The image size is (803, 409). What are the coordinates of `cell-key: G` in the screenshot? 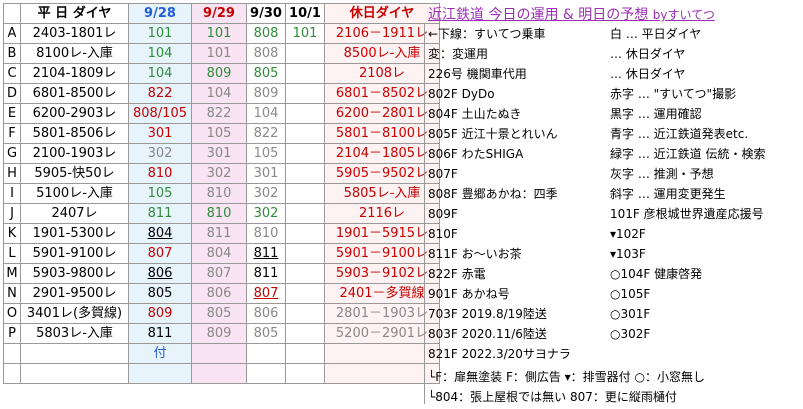 It's located at (12, 153).